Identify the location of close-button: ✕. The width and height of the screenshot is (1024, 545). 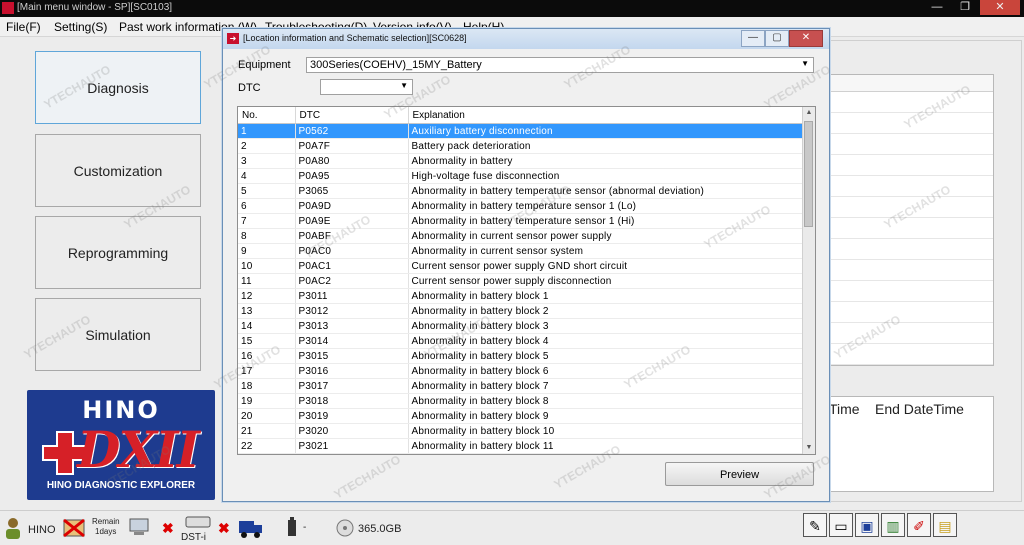
(1000, 7).